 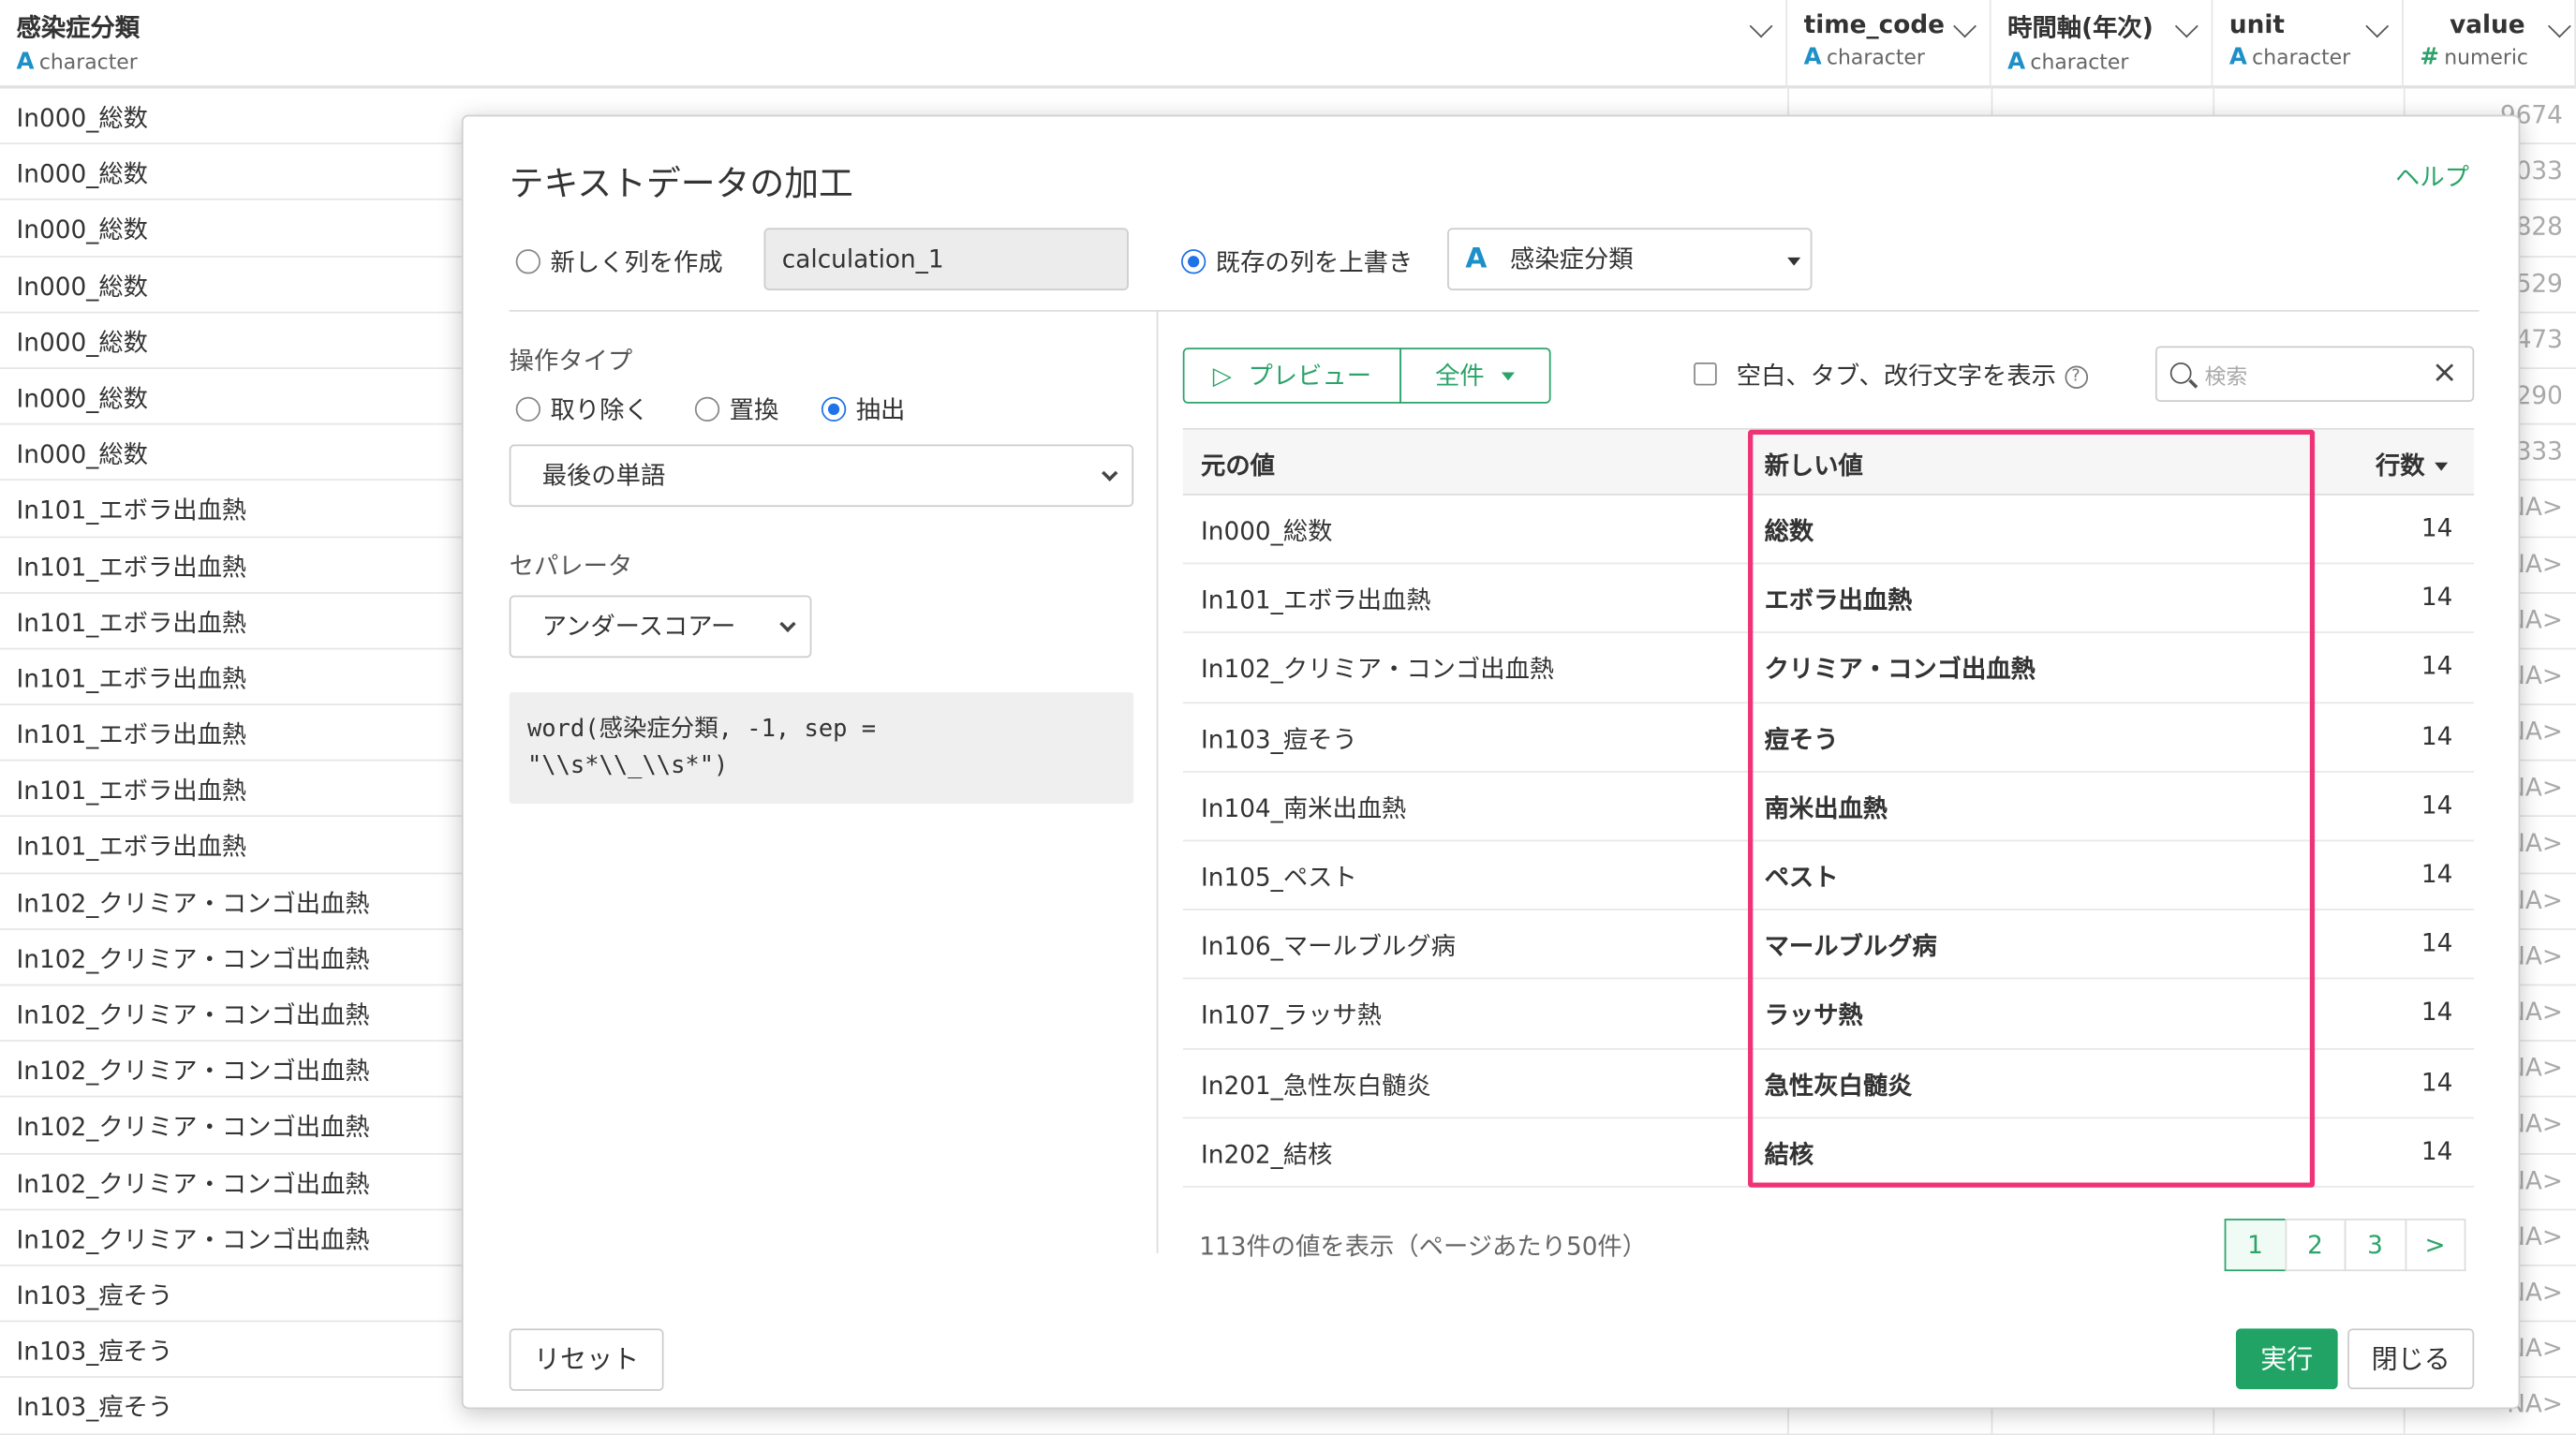 What do you see at coordinates (1475, 376) in the screenshot?
I see `scope-dropdown-button: 全件` at bounding box center [1475, 376].